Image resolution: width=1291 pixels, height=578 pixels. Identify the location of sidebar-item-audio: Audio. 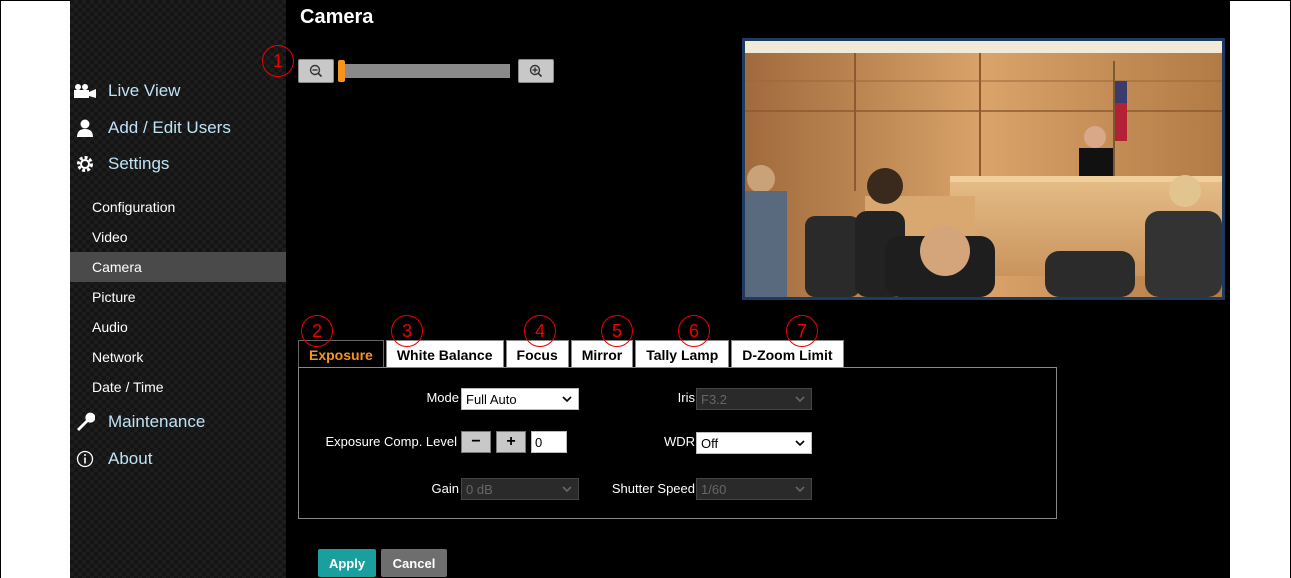
(178, 327).